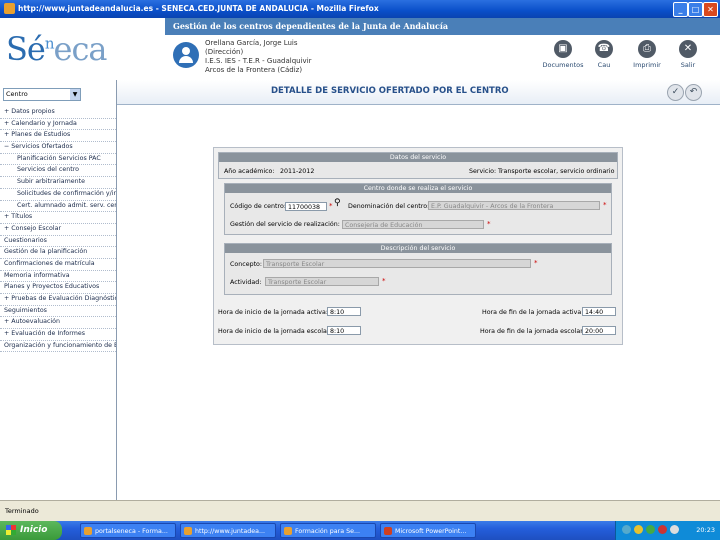  Describe the element at coordinates (58, 312) in the screenshot. I see `sidebar-item: Seguimientos` at that location.